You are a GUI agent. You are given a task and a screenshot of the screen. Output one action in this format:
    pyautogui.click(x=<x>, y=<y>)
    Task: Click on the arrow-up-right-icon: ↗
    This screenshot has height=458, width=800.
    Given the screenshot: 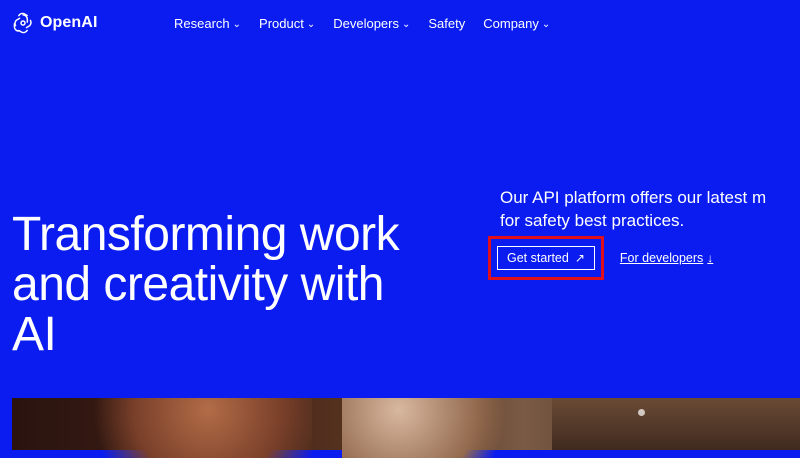 What is the action you would take?
    pyautogui.click(x=579, y=258)
    